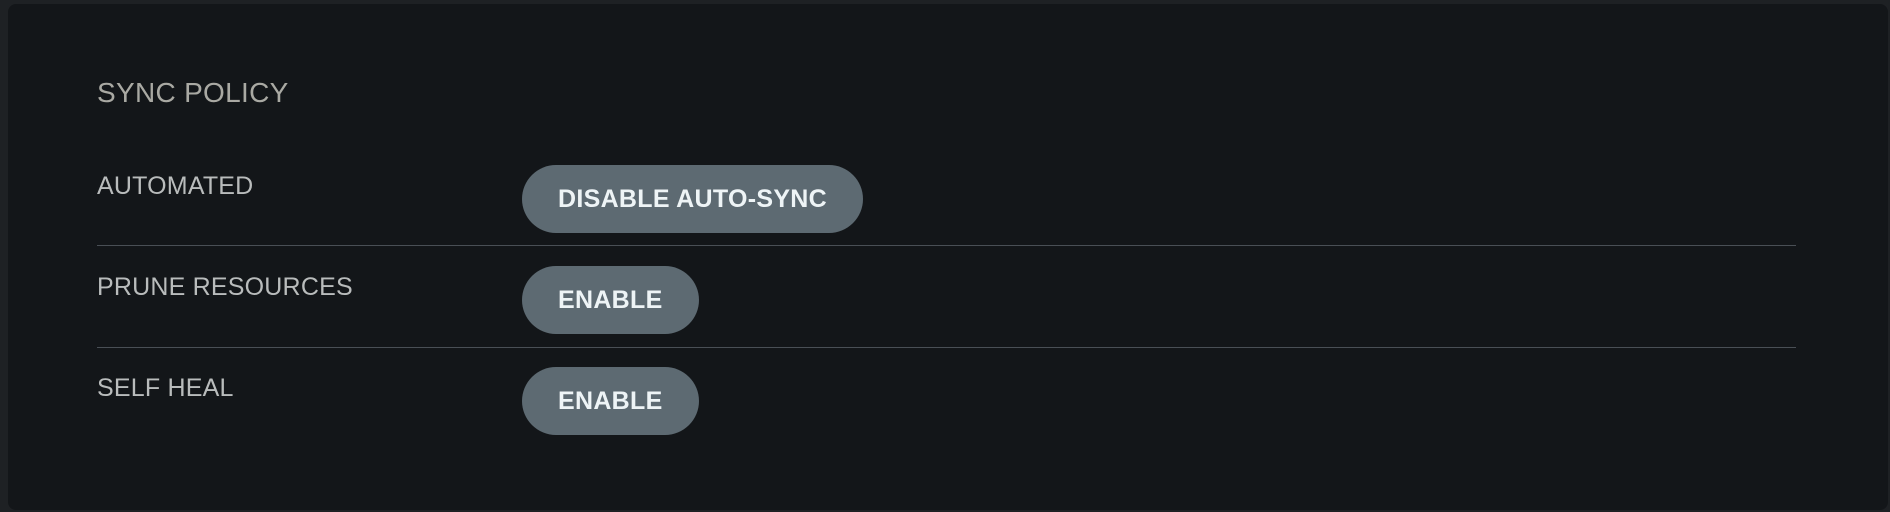  Describe the element at coordinates (175, 186) in the screenshot. I see `row-label: AUTOMATED` at that location.